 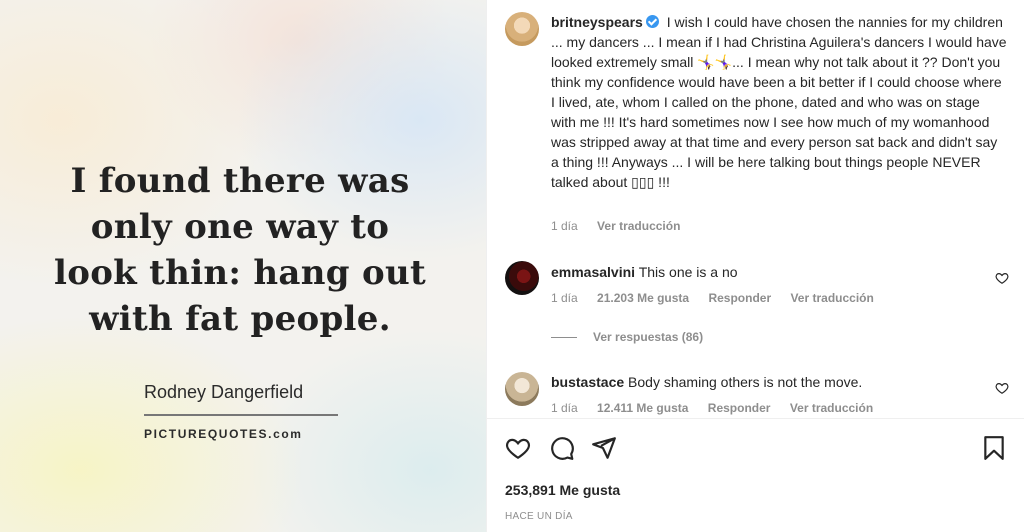 I want to click on view-replies-label: Ver respuestas (86), so click(x=648, y=337).